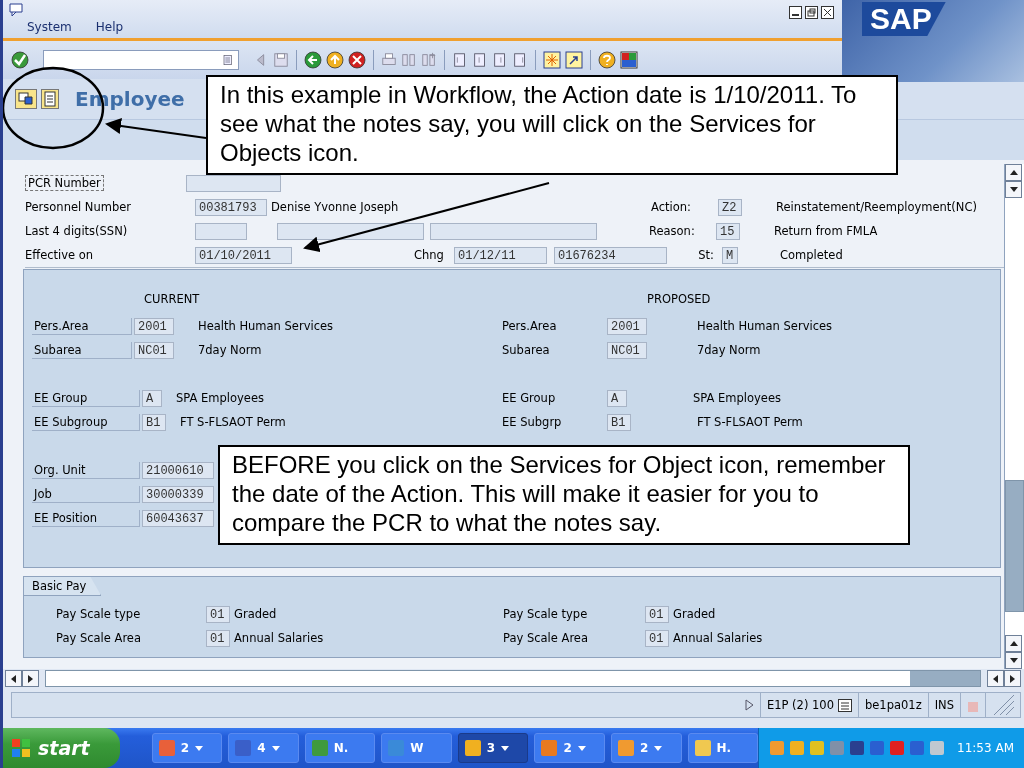  Describe the element at coordinates (718, 638) in the screenshot. I see `field-text: Annual Salaries` at that location.